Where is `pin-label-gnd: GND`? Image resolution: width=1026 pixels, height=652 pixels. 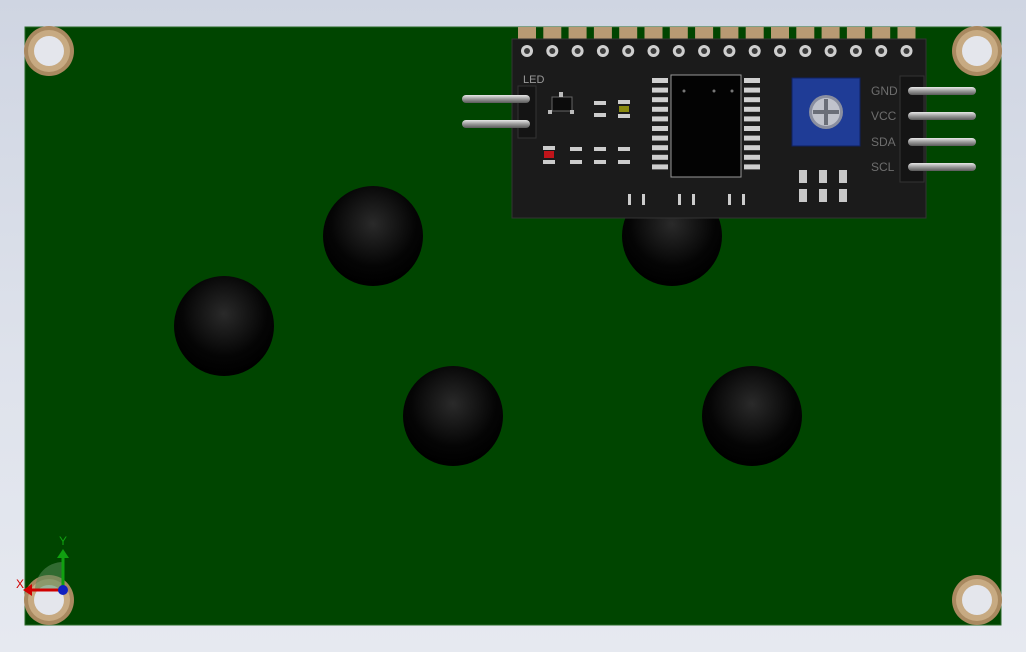 pin-label-gnd: GND is located at coordinates (884, 91).